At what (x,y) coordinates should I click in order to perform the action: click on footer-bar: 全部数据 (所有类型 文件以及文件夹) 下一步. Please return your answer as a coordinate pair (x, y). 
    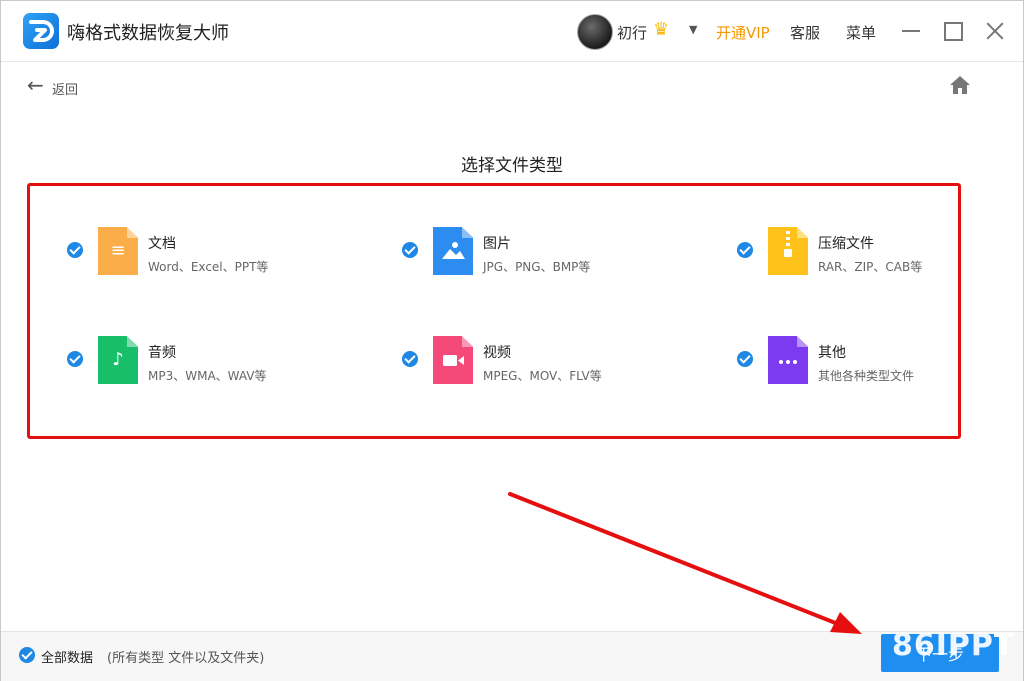
    Looking at the image, I should click on (512, 656).